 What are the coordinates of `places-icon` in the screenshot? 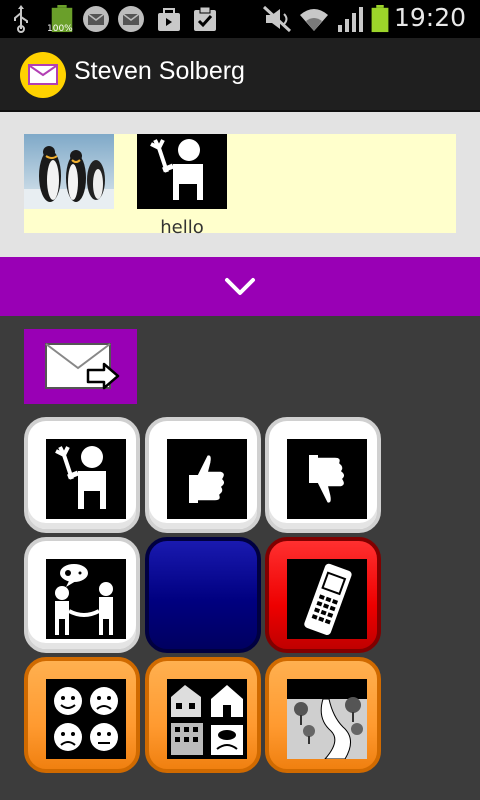 It's located at (207, 719).